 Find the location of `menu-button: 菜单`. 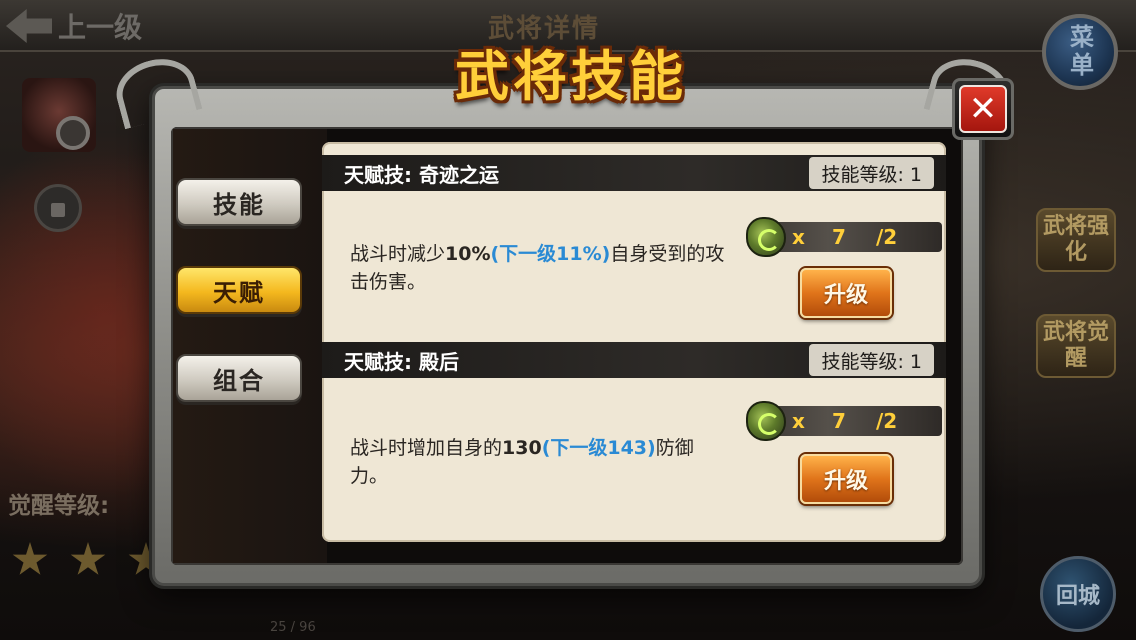

menu-button: 菜单 is located at coordinates (1080, 52).